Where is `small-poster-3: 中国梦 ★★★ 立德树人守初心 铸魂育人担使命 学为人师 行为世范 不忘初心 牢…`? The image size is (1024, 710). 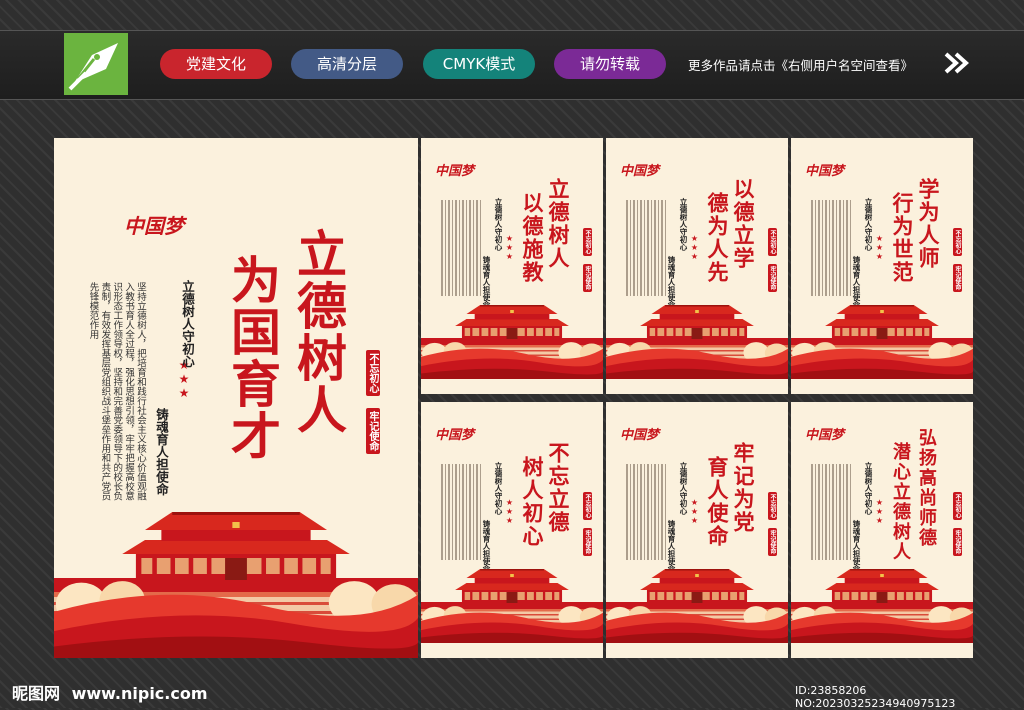
small-poster-3: 中国梦 ★★★ 立德树人守初心 铸魂育人担使命 学为人师 行为世范 不忘初心 牢… is located at coordinates (882, 266).